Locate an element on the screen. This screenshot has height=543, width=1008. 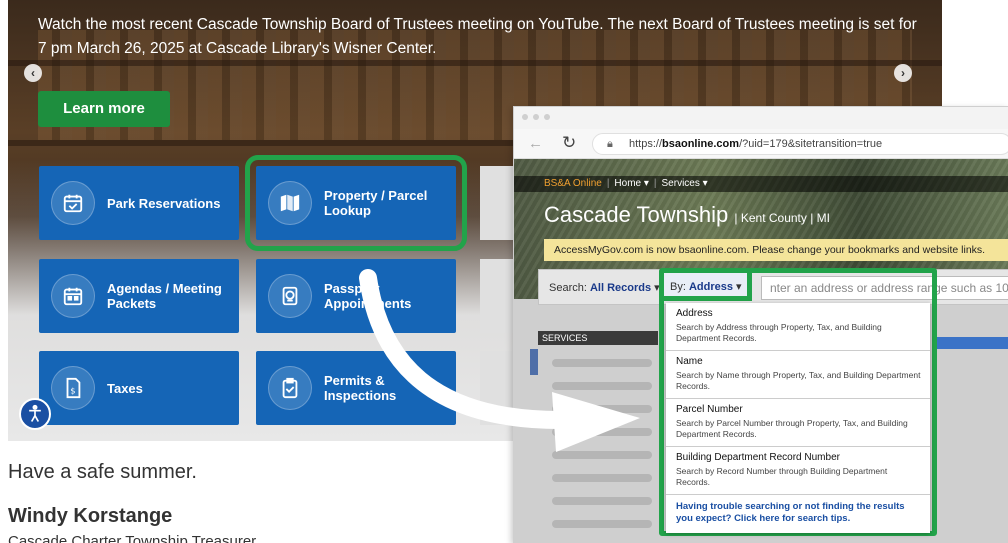
tile-taxes: $ Taxes is located at coordinates (139, 388).